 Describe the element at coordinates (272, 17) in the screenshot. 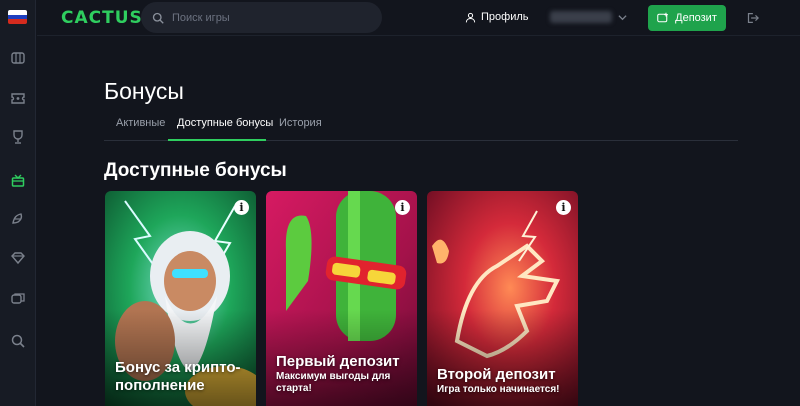

I see `search-input` at that location.